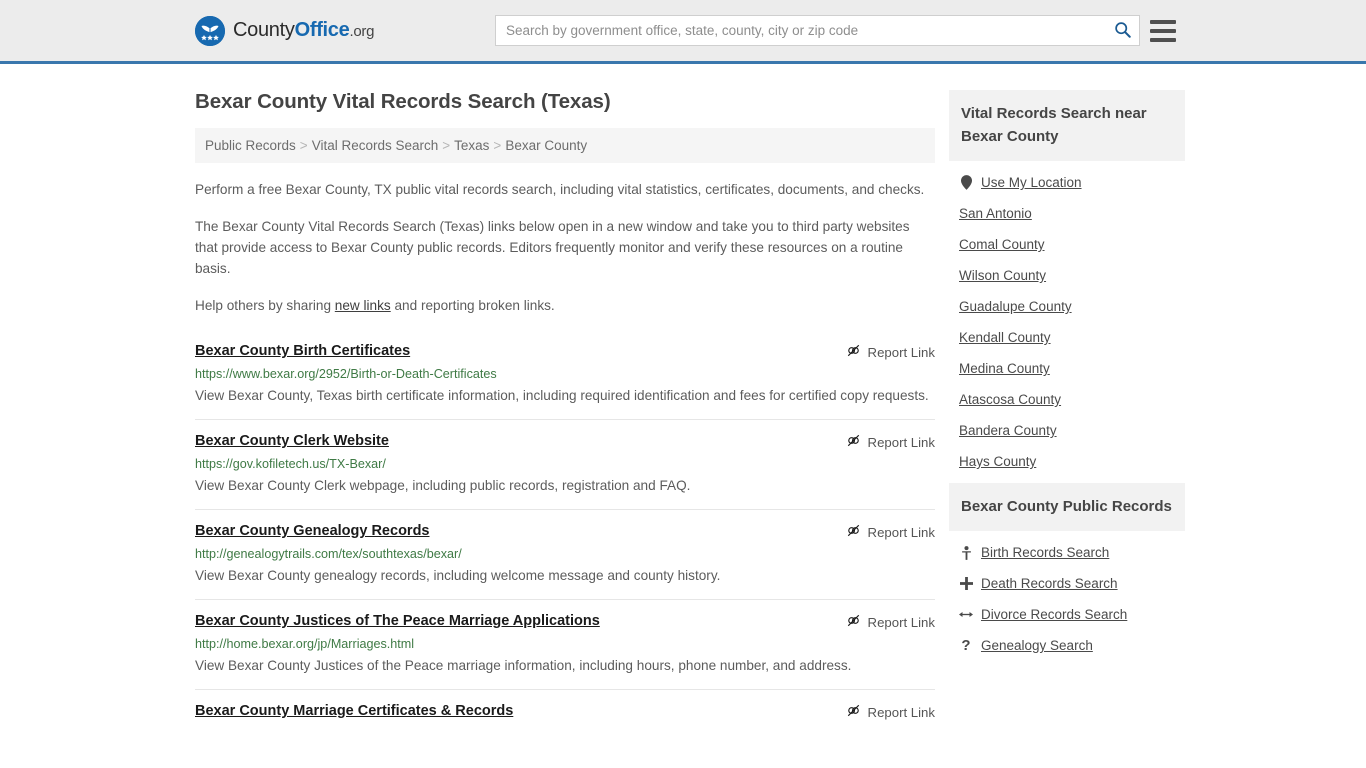  I want to click on place-link: Bandera County, so click(1008, 430).